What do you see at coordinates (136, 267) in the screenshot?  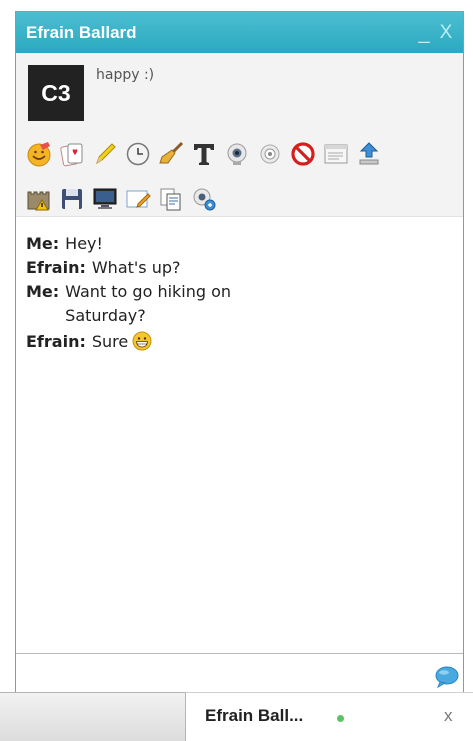 I see `message-text: What's up?` at bounding box center [136, 267].